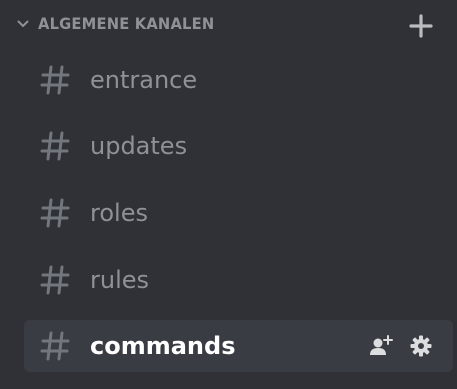 The image size is (457, 389). I want to click on channel-settings-button, so click(421, 346).